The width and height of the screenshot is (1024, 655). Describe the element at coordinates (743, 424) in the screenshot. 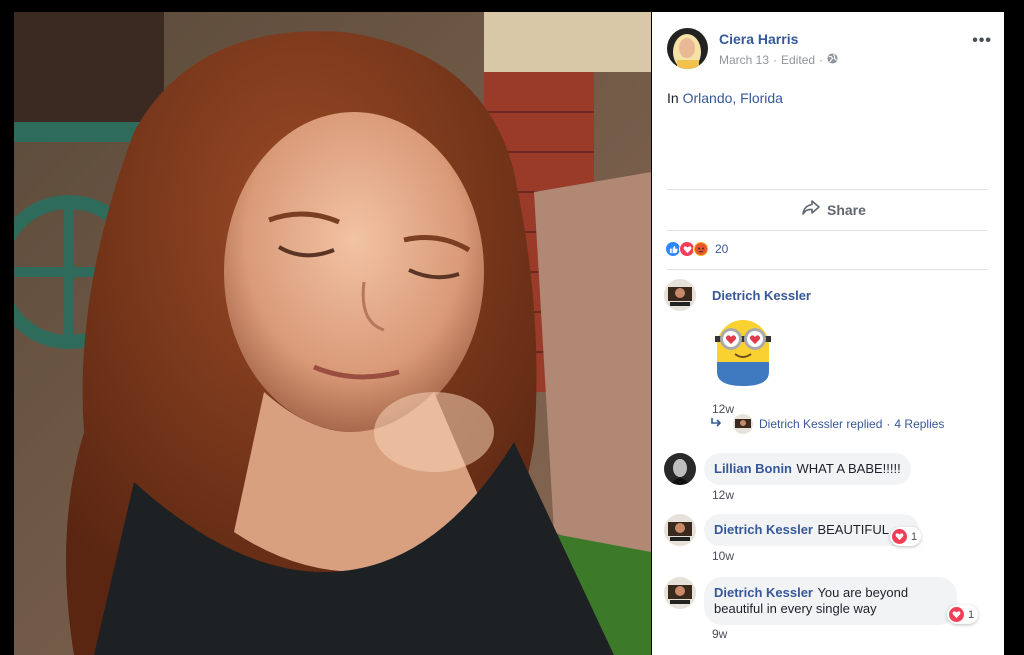

I see `reply-avatar` at that location.